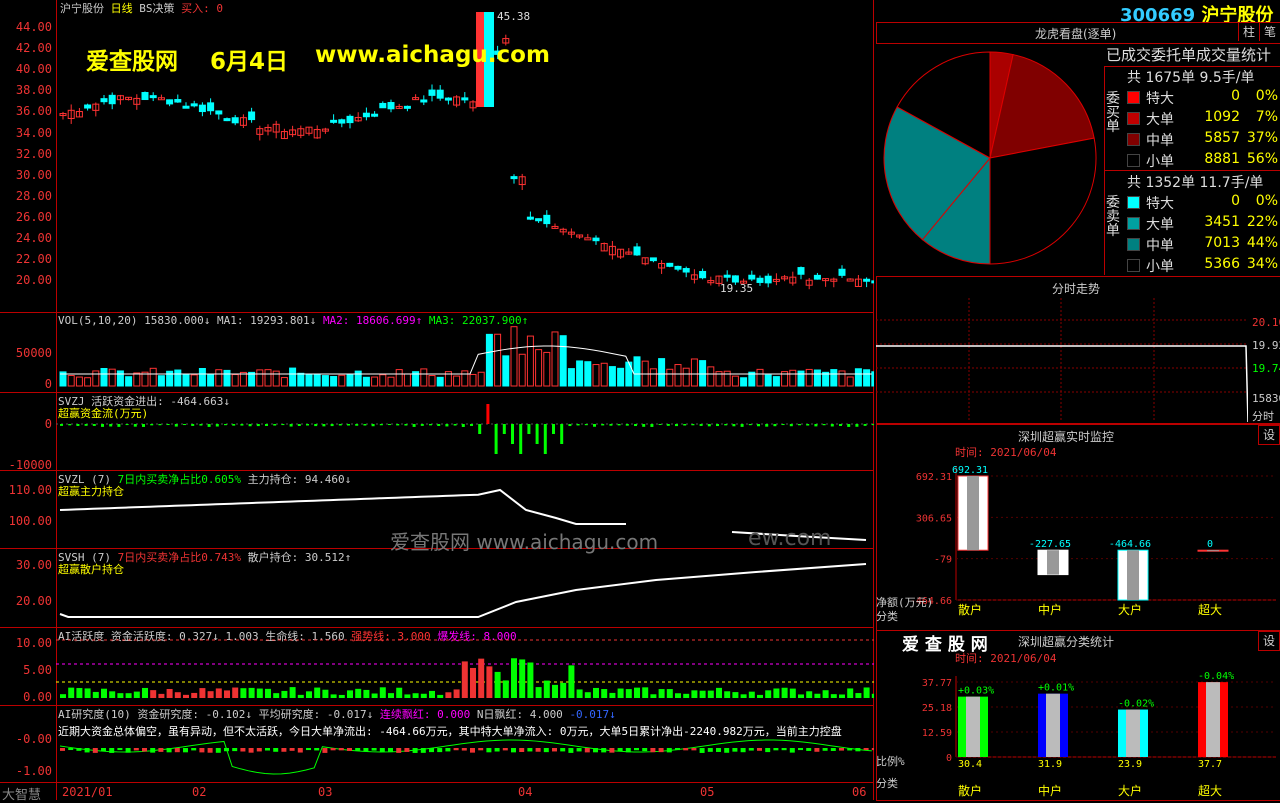  Describe the element at coordinates (1043, 201) in the screenshot. I see `pie-slice` at that location.